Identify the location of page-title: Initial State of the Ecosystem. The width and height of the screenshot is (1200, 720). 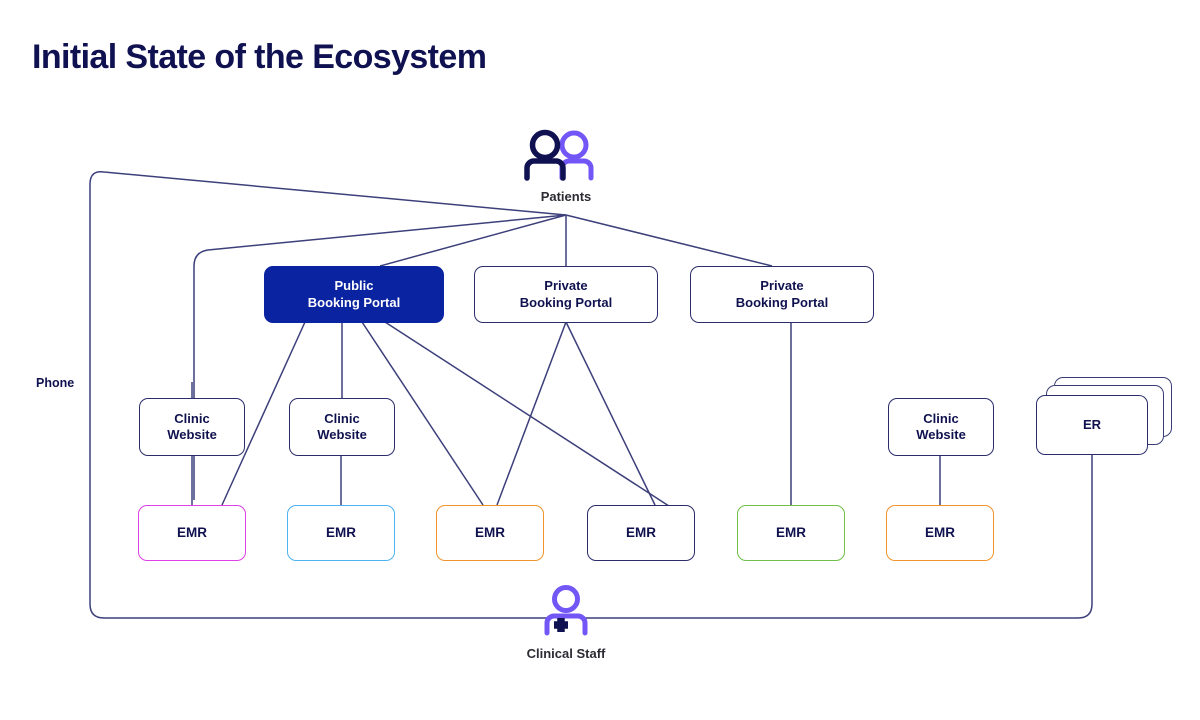
(259, 57).